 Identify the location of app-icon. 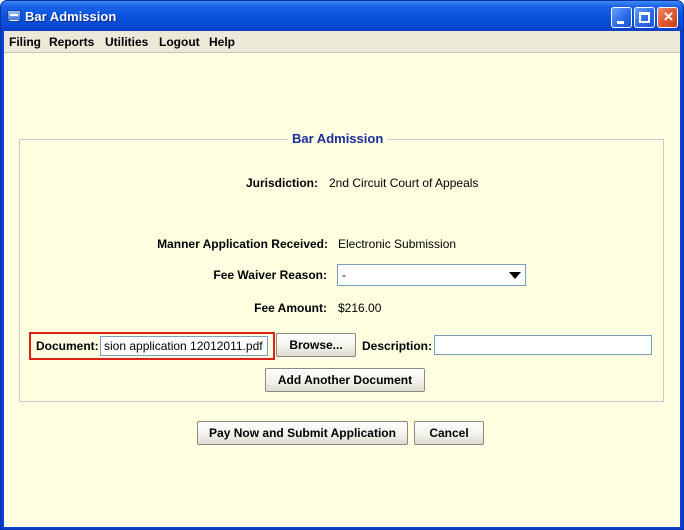
(14, 16).